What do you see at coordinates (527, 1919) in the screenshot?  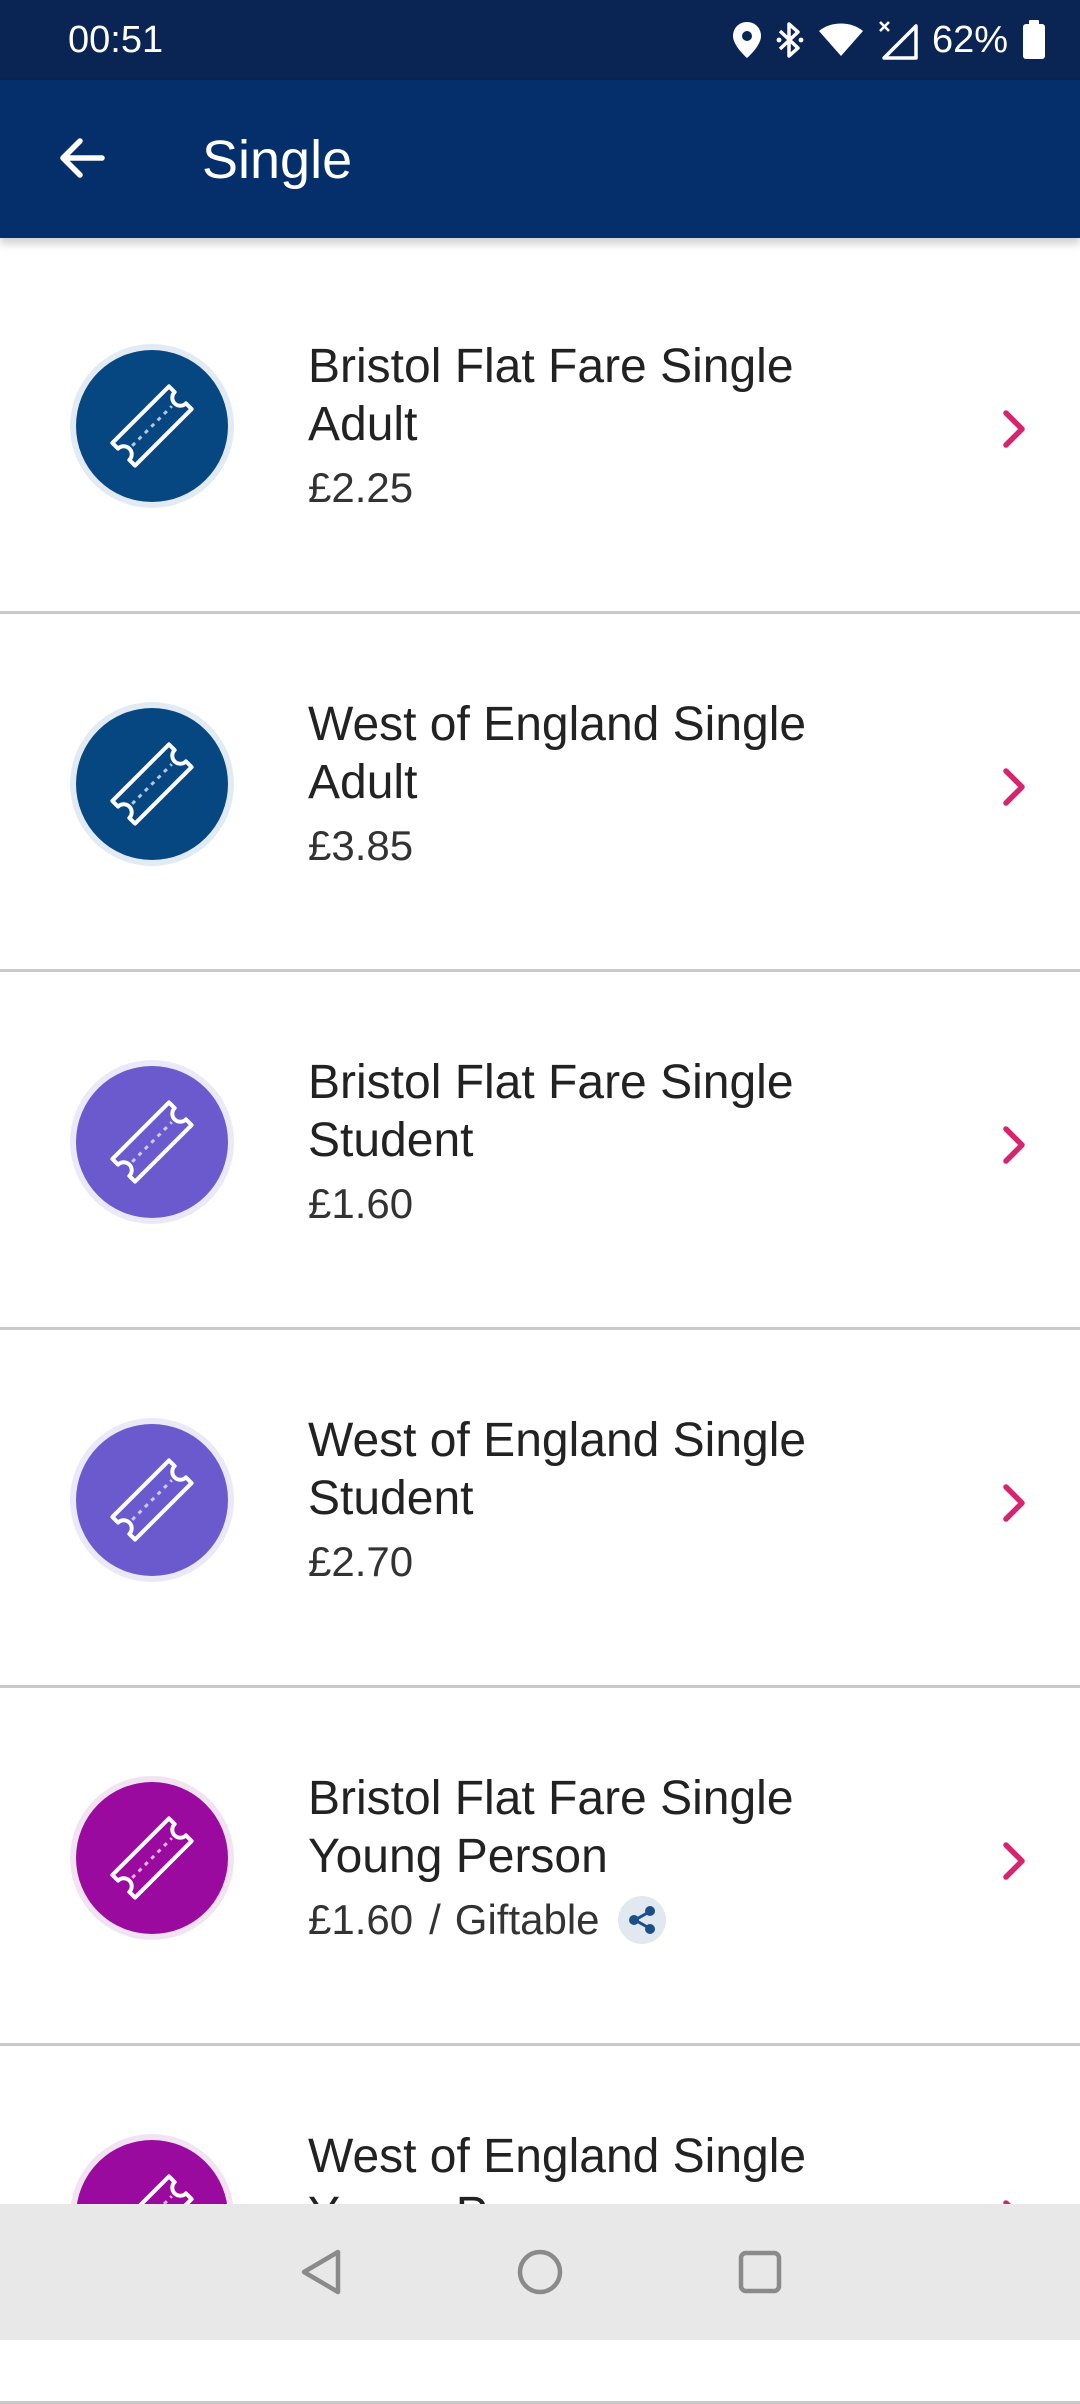 I see `giftable-label: Giftable` at bounding box center [527, 1919].